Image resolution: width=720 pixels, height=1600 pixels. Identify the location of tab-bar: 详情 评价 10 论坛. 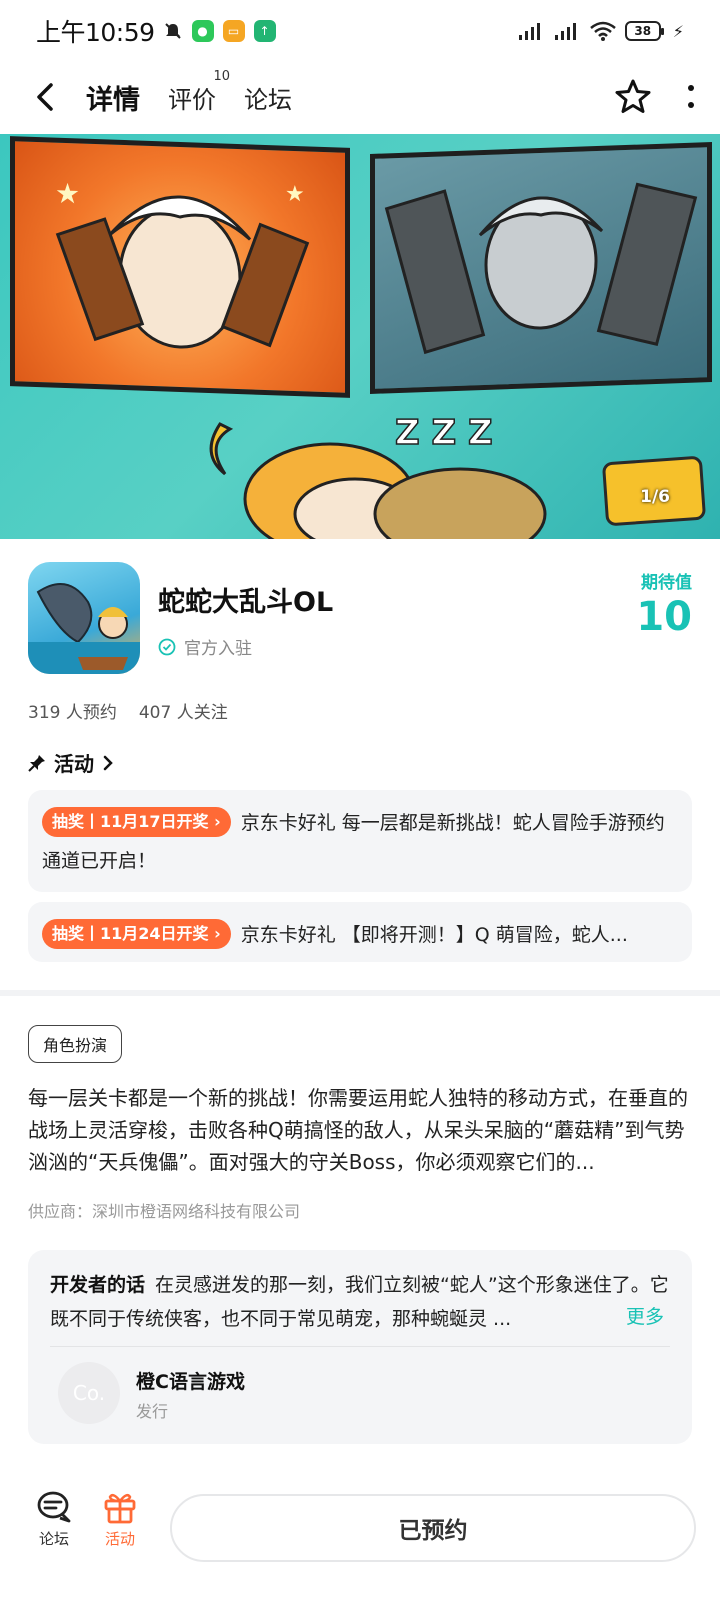
(189, 93).